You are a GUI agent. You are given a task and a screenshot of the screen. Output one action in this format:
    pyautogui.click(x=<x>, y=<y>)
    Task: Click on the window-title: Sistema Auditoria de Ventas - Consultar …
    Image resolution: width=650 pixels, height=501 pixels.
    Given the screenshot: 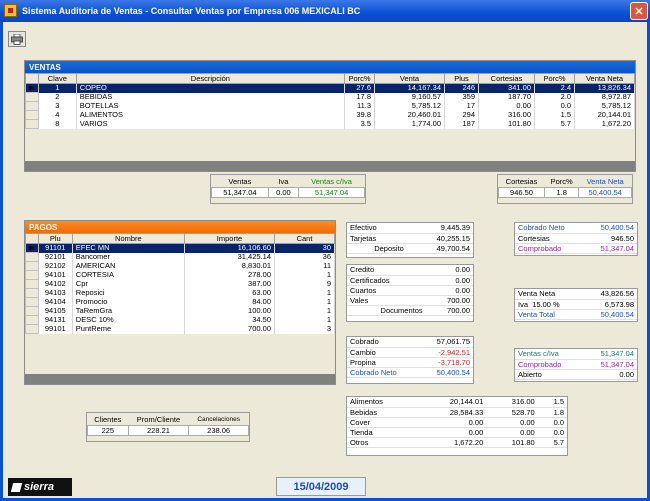 What is the action you would take?
    pyautogui.click(x=191, y=11)
    